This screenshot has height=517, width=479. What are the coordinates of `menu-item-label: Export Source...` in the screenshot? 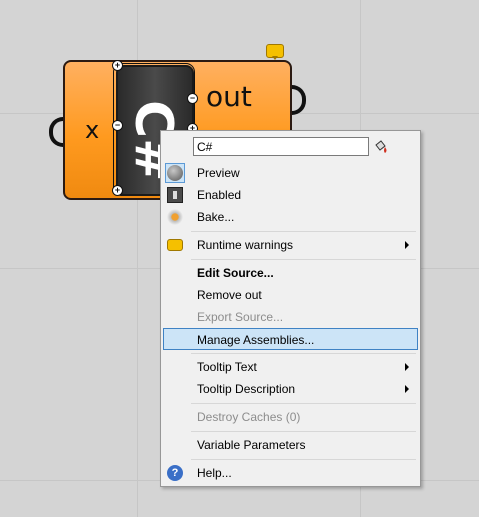 It's located at (240, 317).